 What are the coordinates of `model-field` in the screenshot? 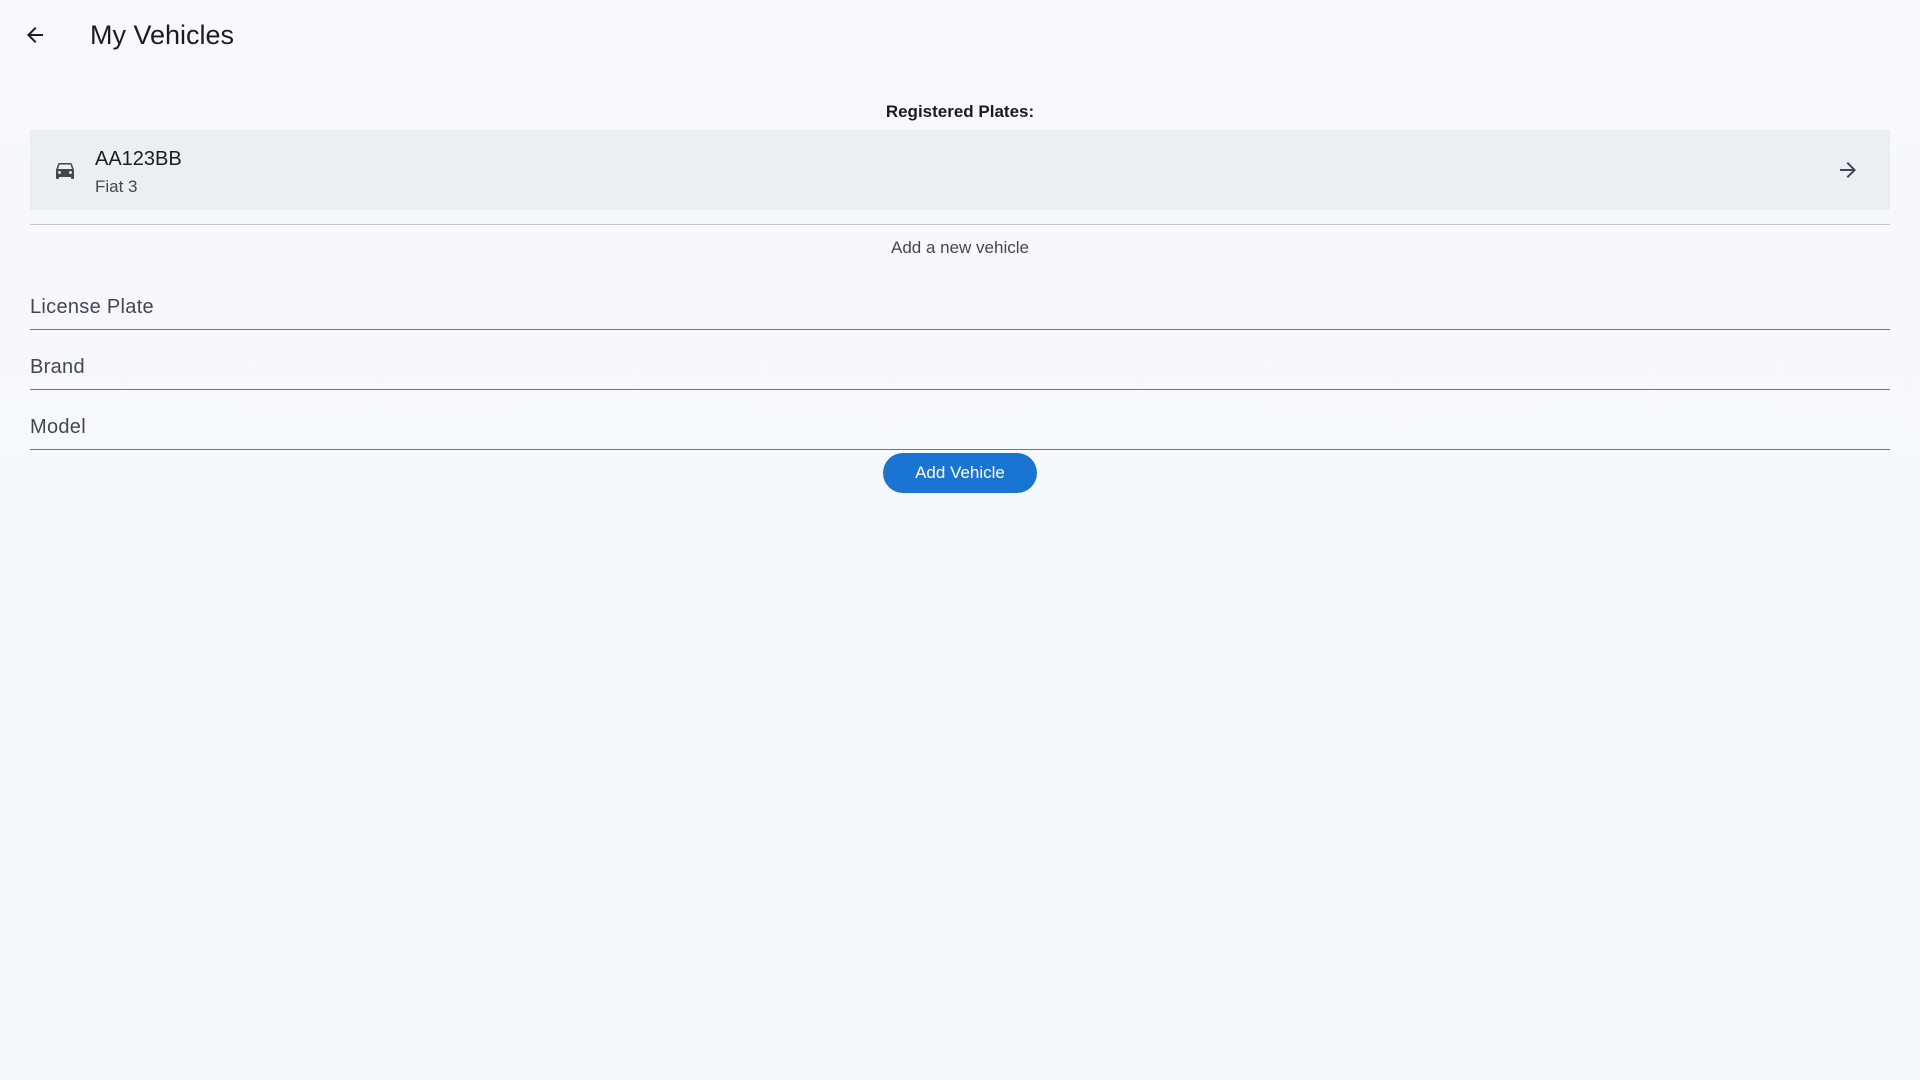 It's located at (960, 420).